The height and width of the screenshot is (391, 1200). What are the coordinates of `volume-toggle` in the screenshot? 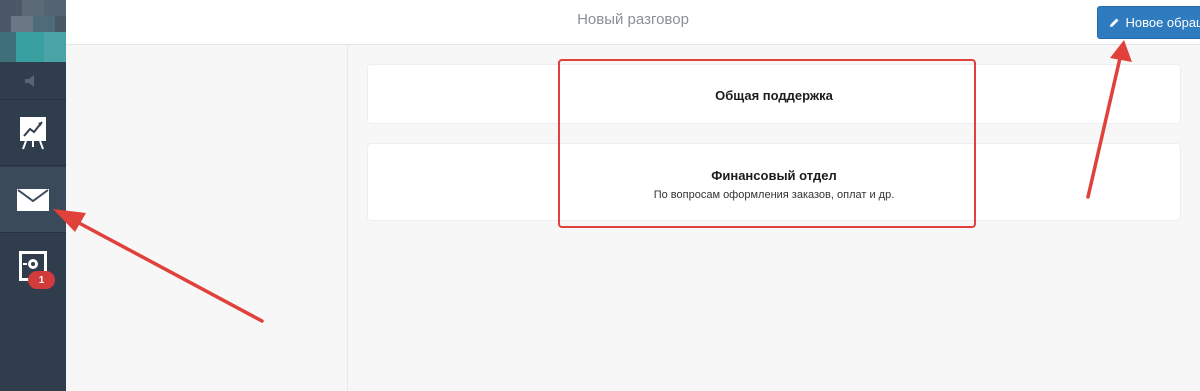 It's located at (33, 81).